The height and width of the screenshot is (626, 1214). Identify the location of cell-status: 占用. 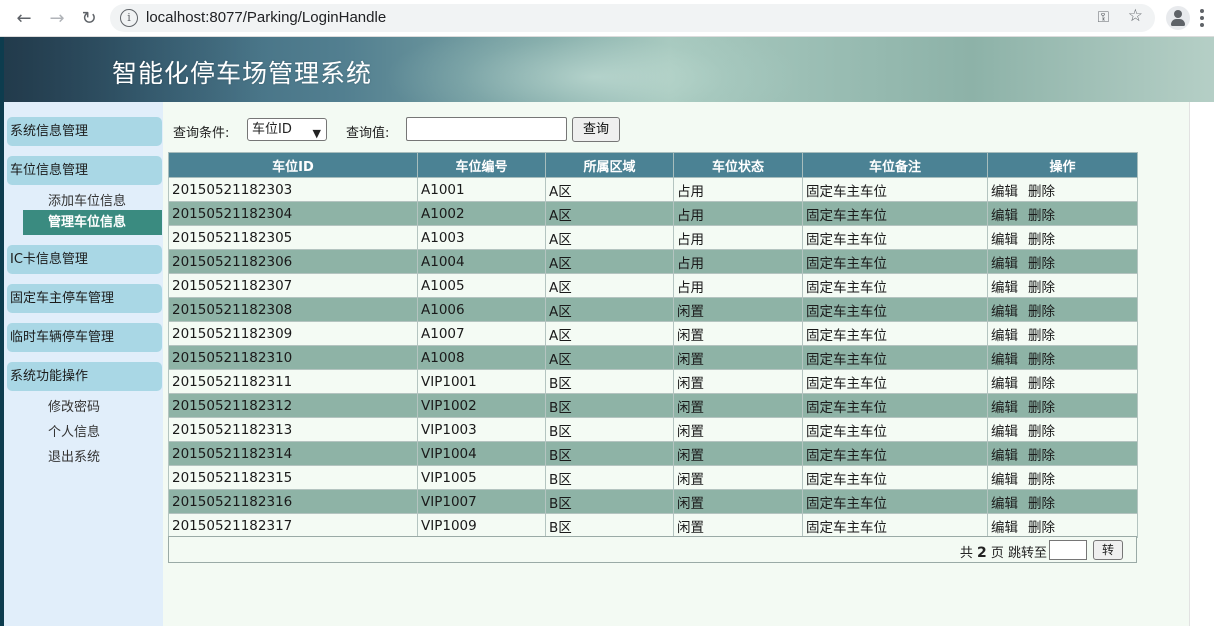
(738, 285).